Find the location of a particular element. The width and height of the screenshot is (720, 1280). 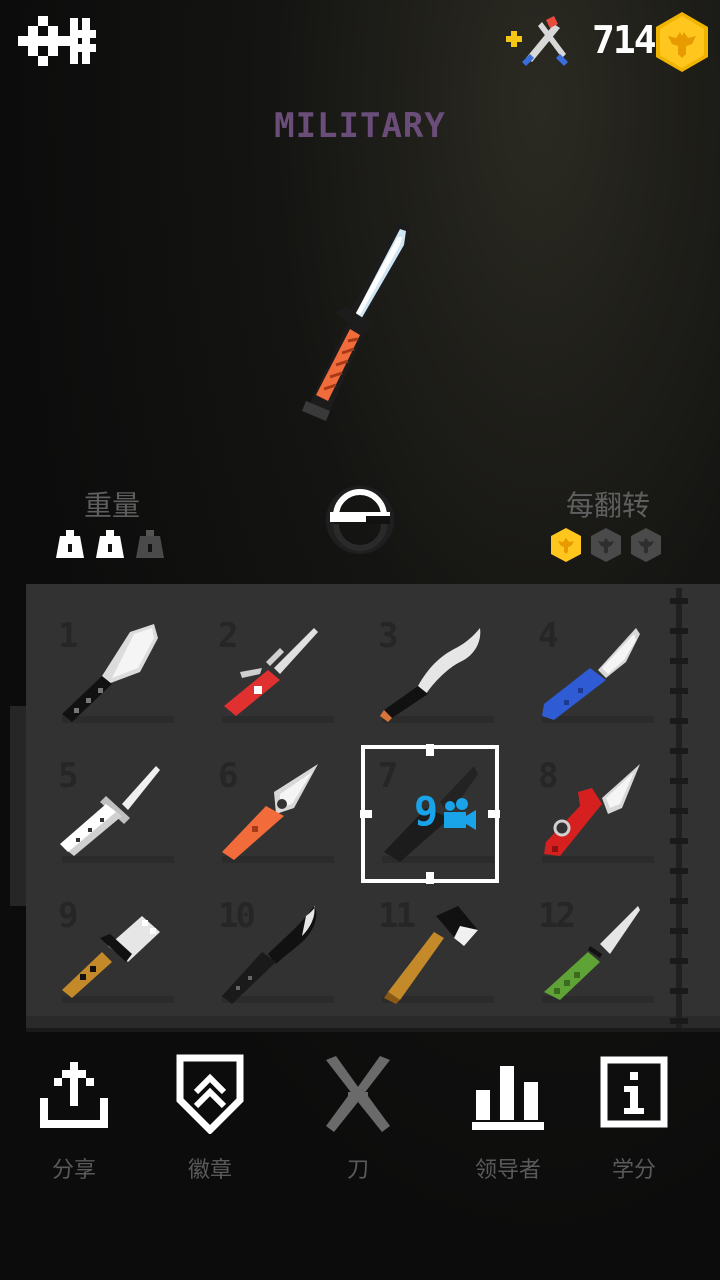

knife-slot-5: 5 is located at coordinates (115, 817).